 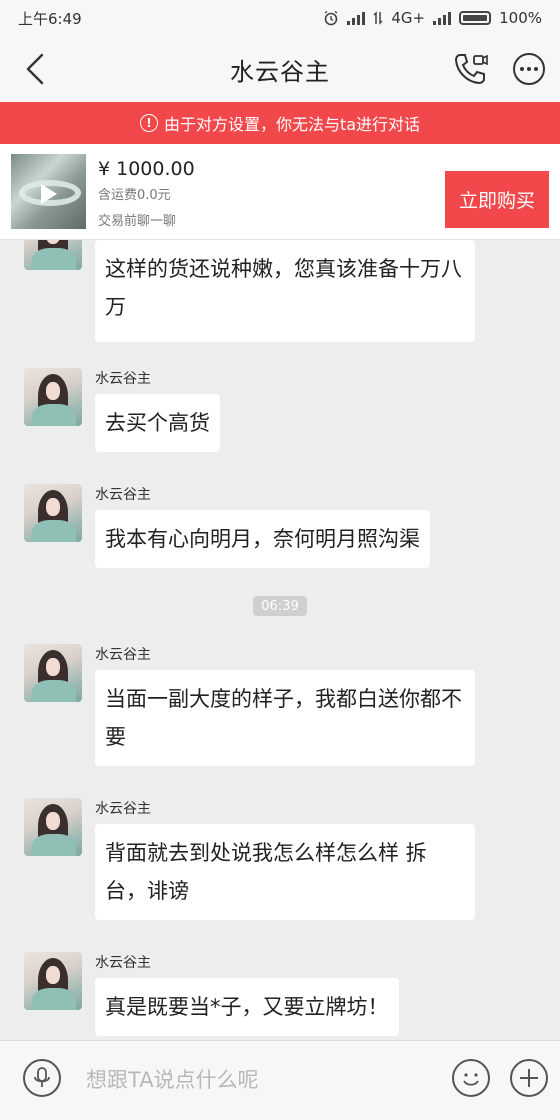 What do you see at coordinates (280, 71) in the screenshot?
I see `page-title: 水云谷主` at bounding box center [280, 71].